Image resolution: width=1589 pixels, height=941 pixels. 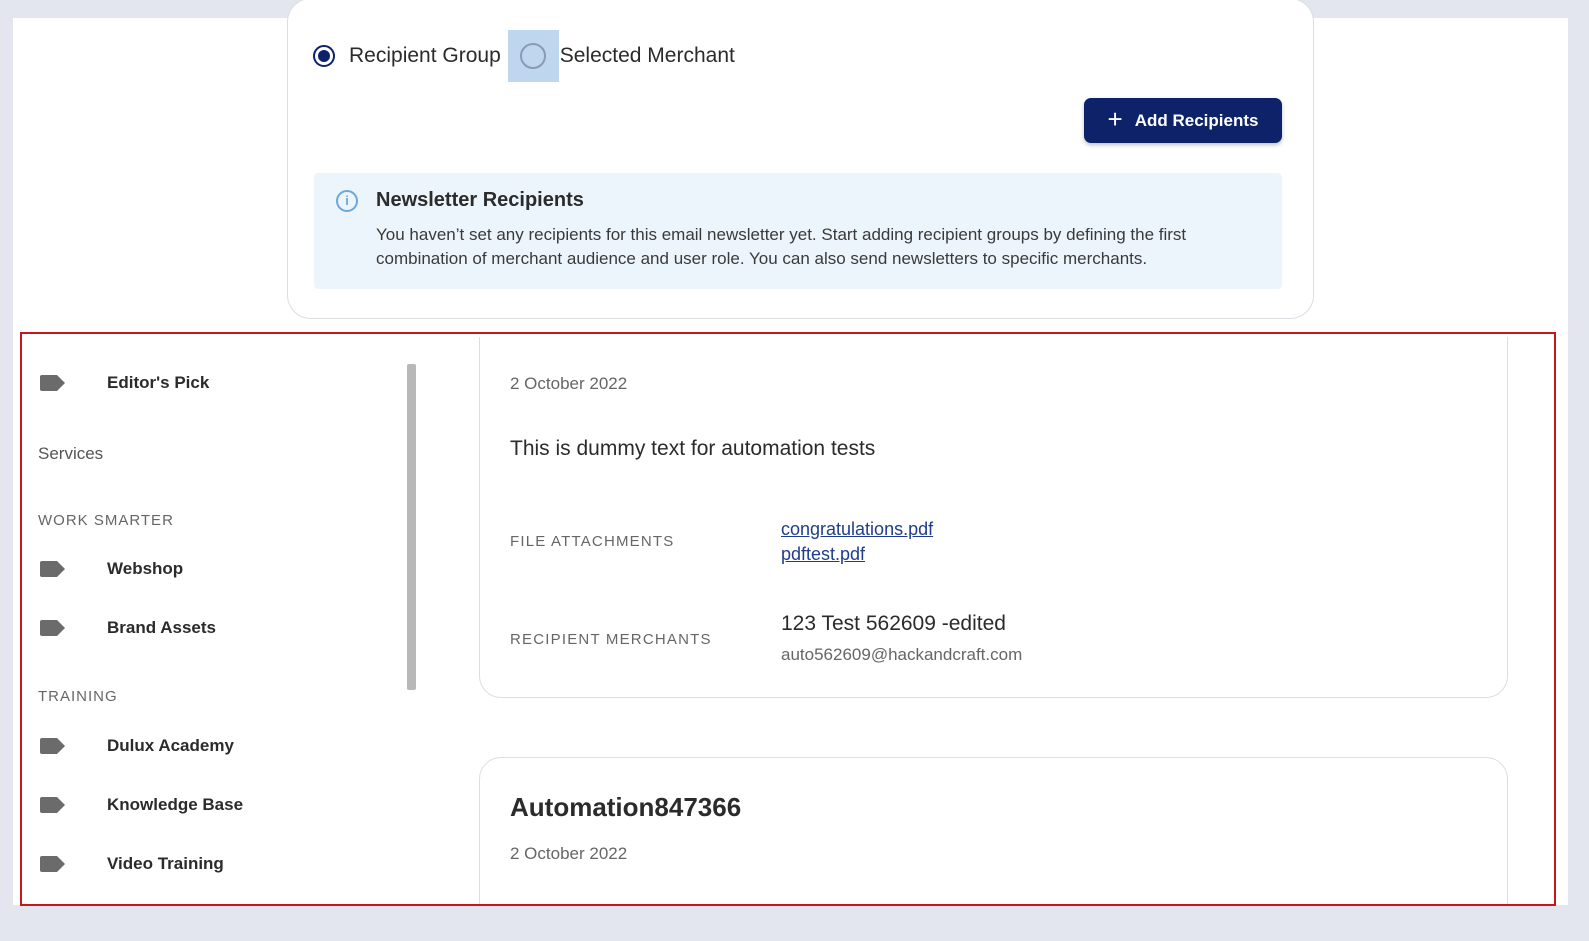 What do you see at coordinates (70, 454) in the screenshot?
I see `sidebar-section-services: Services` at bounding box center [70, 454].